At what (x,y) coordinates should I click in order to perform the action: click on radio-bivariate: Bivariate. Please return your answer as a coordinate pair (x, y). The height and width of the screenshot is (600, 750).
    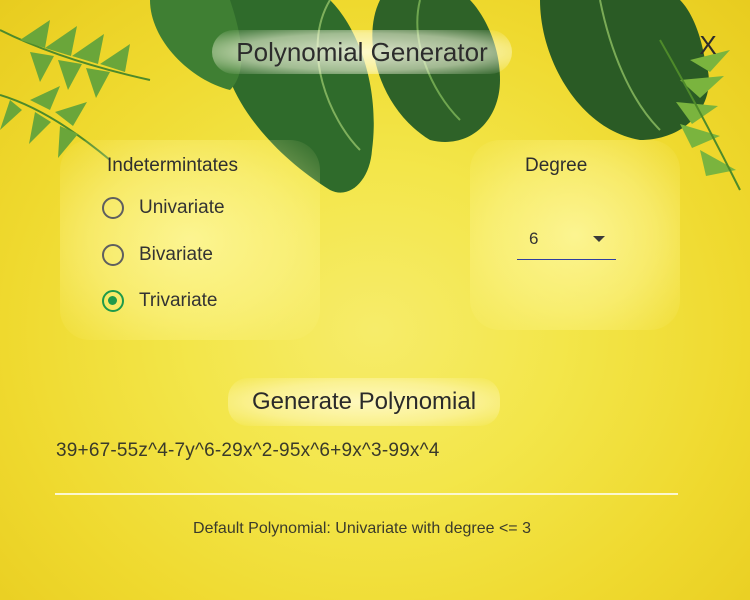
    Looking at the image, I should click on (157, 255).